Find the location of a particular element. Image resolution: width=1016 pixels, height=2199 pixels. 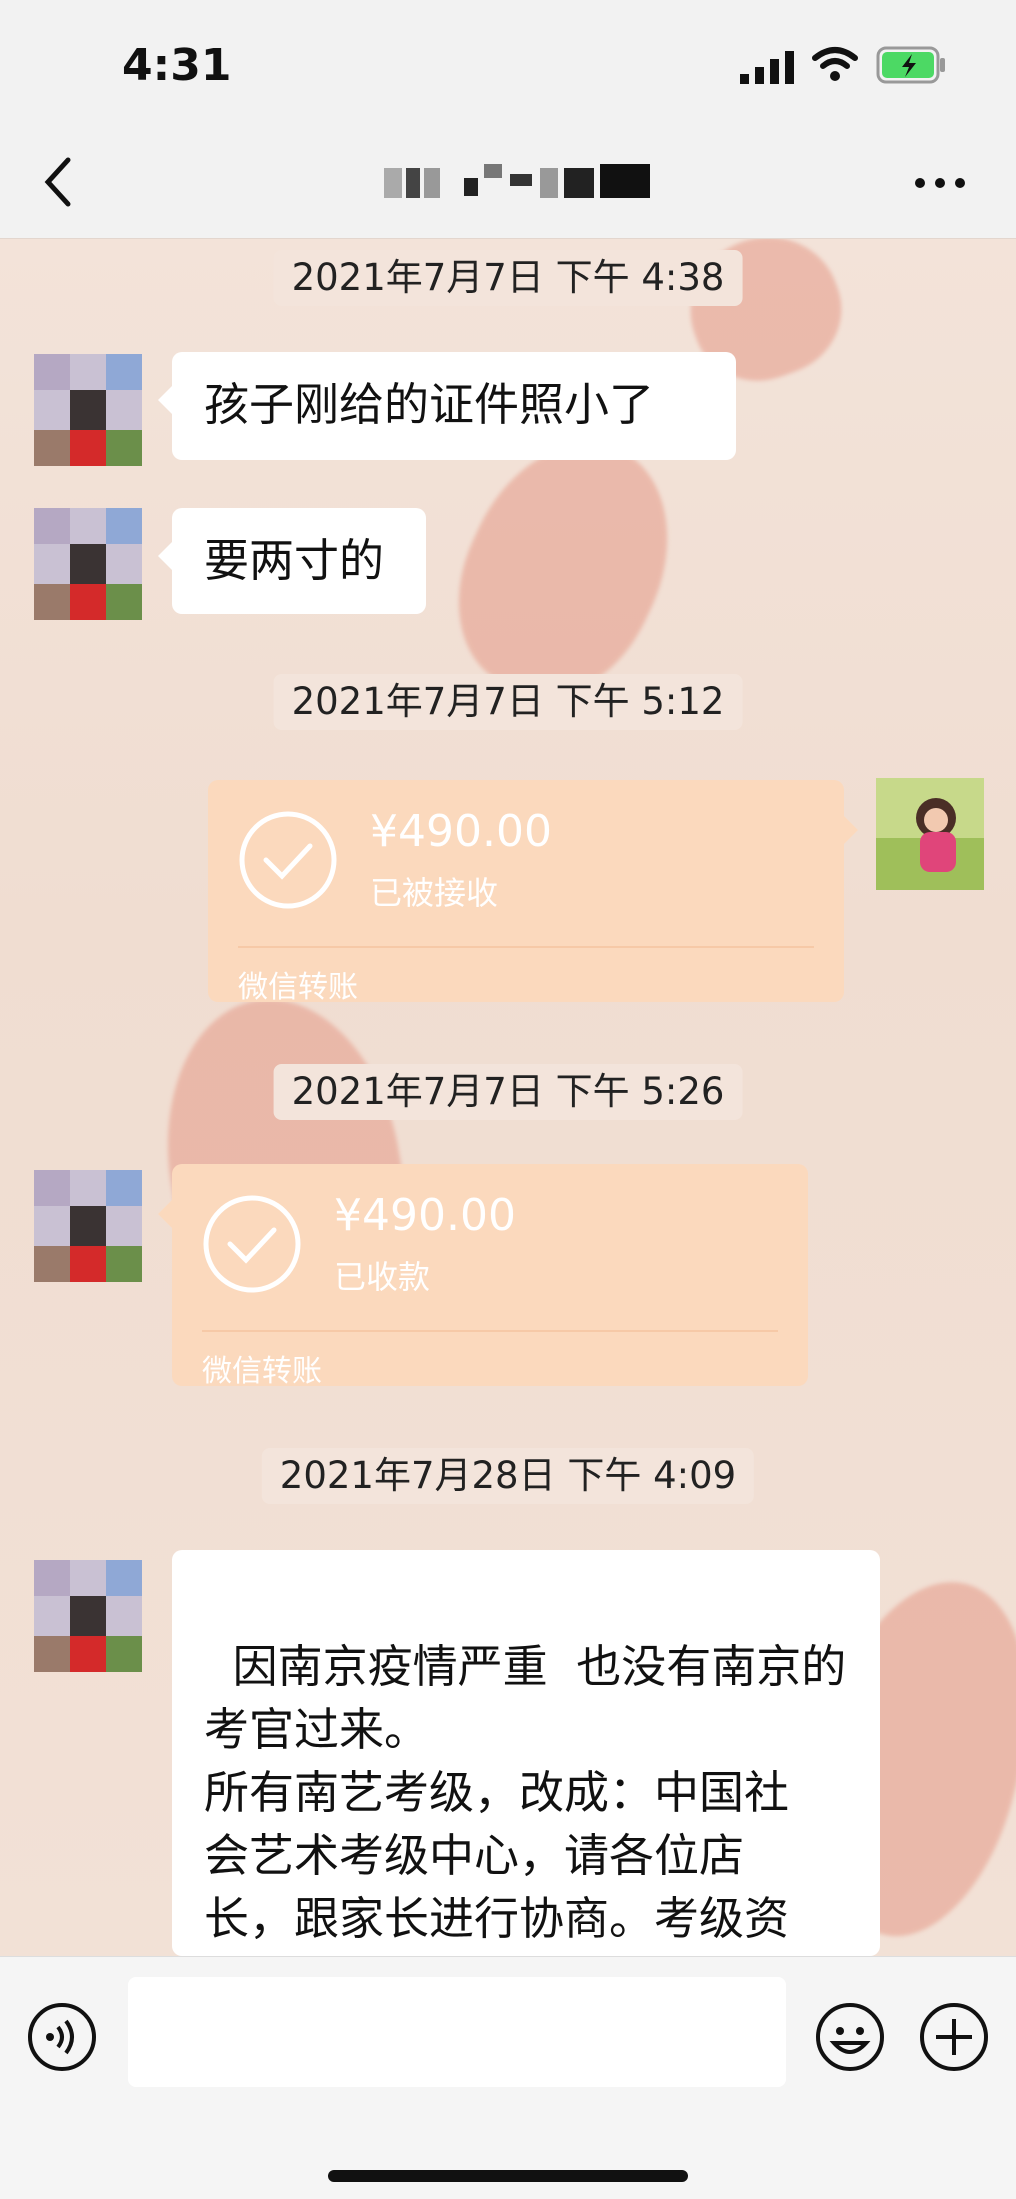

my-avatar is located at coordinates (930, 834).